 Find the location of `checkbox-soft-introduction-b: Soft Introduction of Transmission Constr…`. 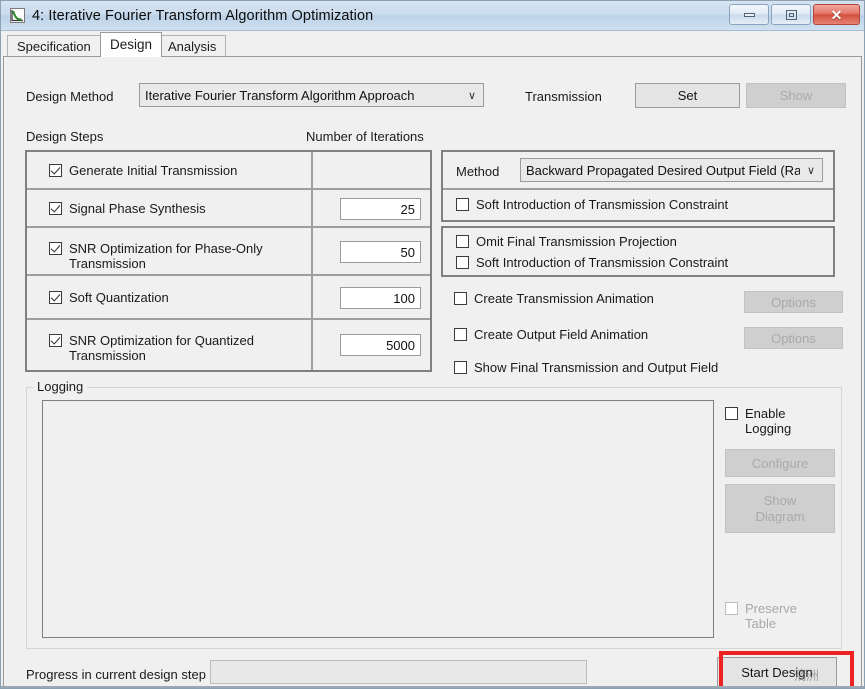

checkbox-soft-introduction-b: Soft Introduction of Transmission Constr… is located at coordinates (592, 262).